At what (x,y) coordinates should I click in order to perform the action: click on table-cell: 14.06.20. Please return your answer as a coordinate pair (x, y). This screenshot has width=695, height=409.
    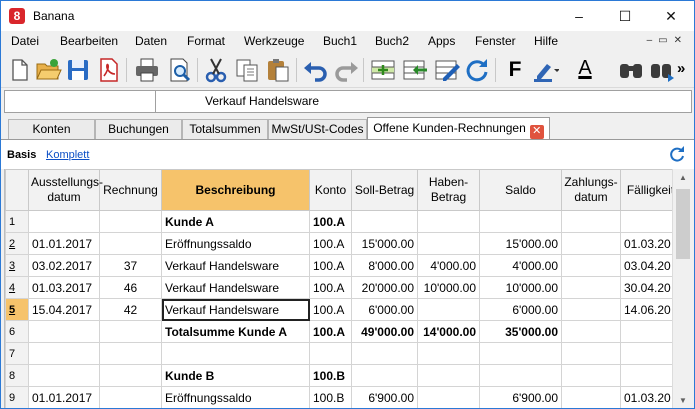
    Looking at the image, I should click on (646, 309).